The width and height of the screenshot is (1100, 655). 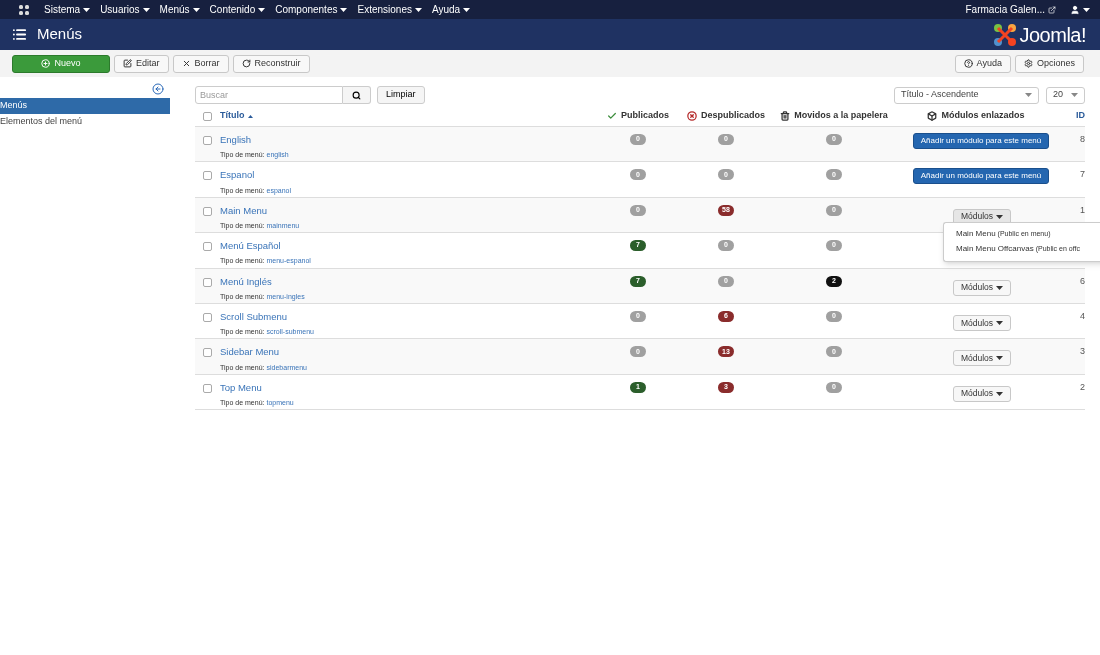 What do you see at coordinates (1072, 116) in the screenshot?
I see `column-header: ID` at bounding box center [1072, 116].